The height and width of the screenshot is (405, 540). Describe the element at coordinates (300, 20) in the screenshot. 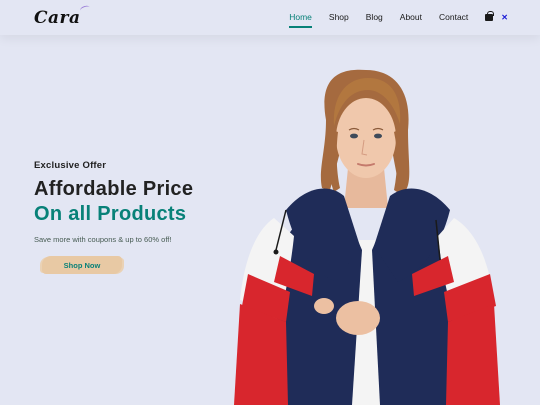

I see `nav-home-link: Home` at that location.